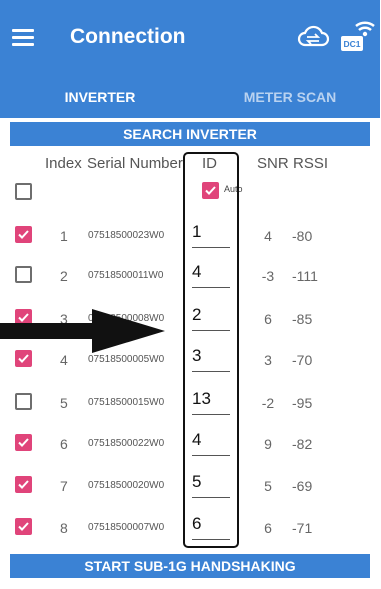 The width and height of the screenshot is (381, 589). Describe the element at coordinates (273, 163) in the screenshot. I see `header-snr: SNR` at that location.